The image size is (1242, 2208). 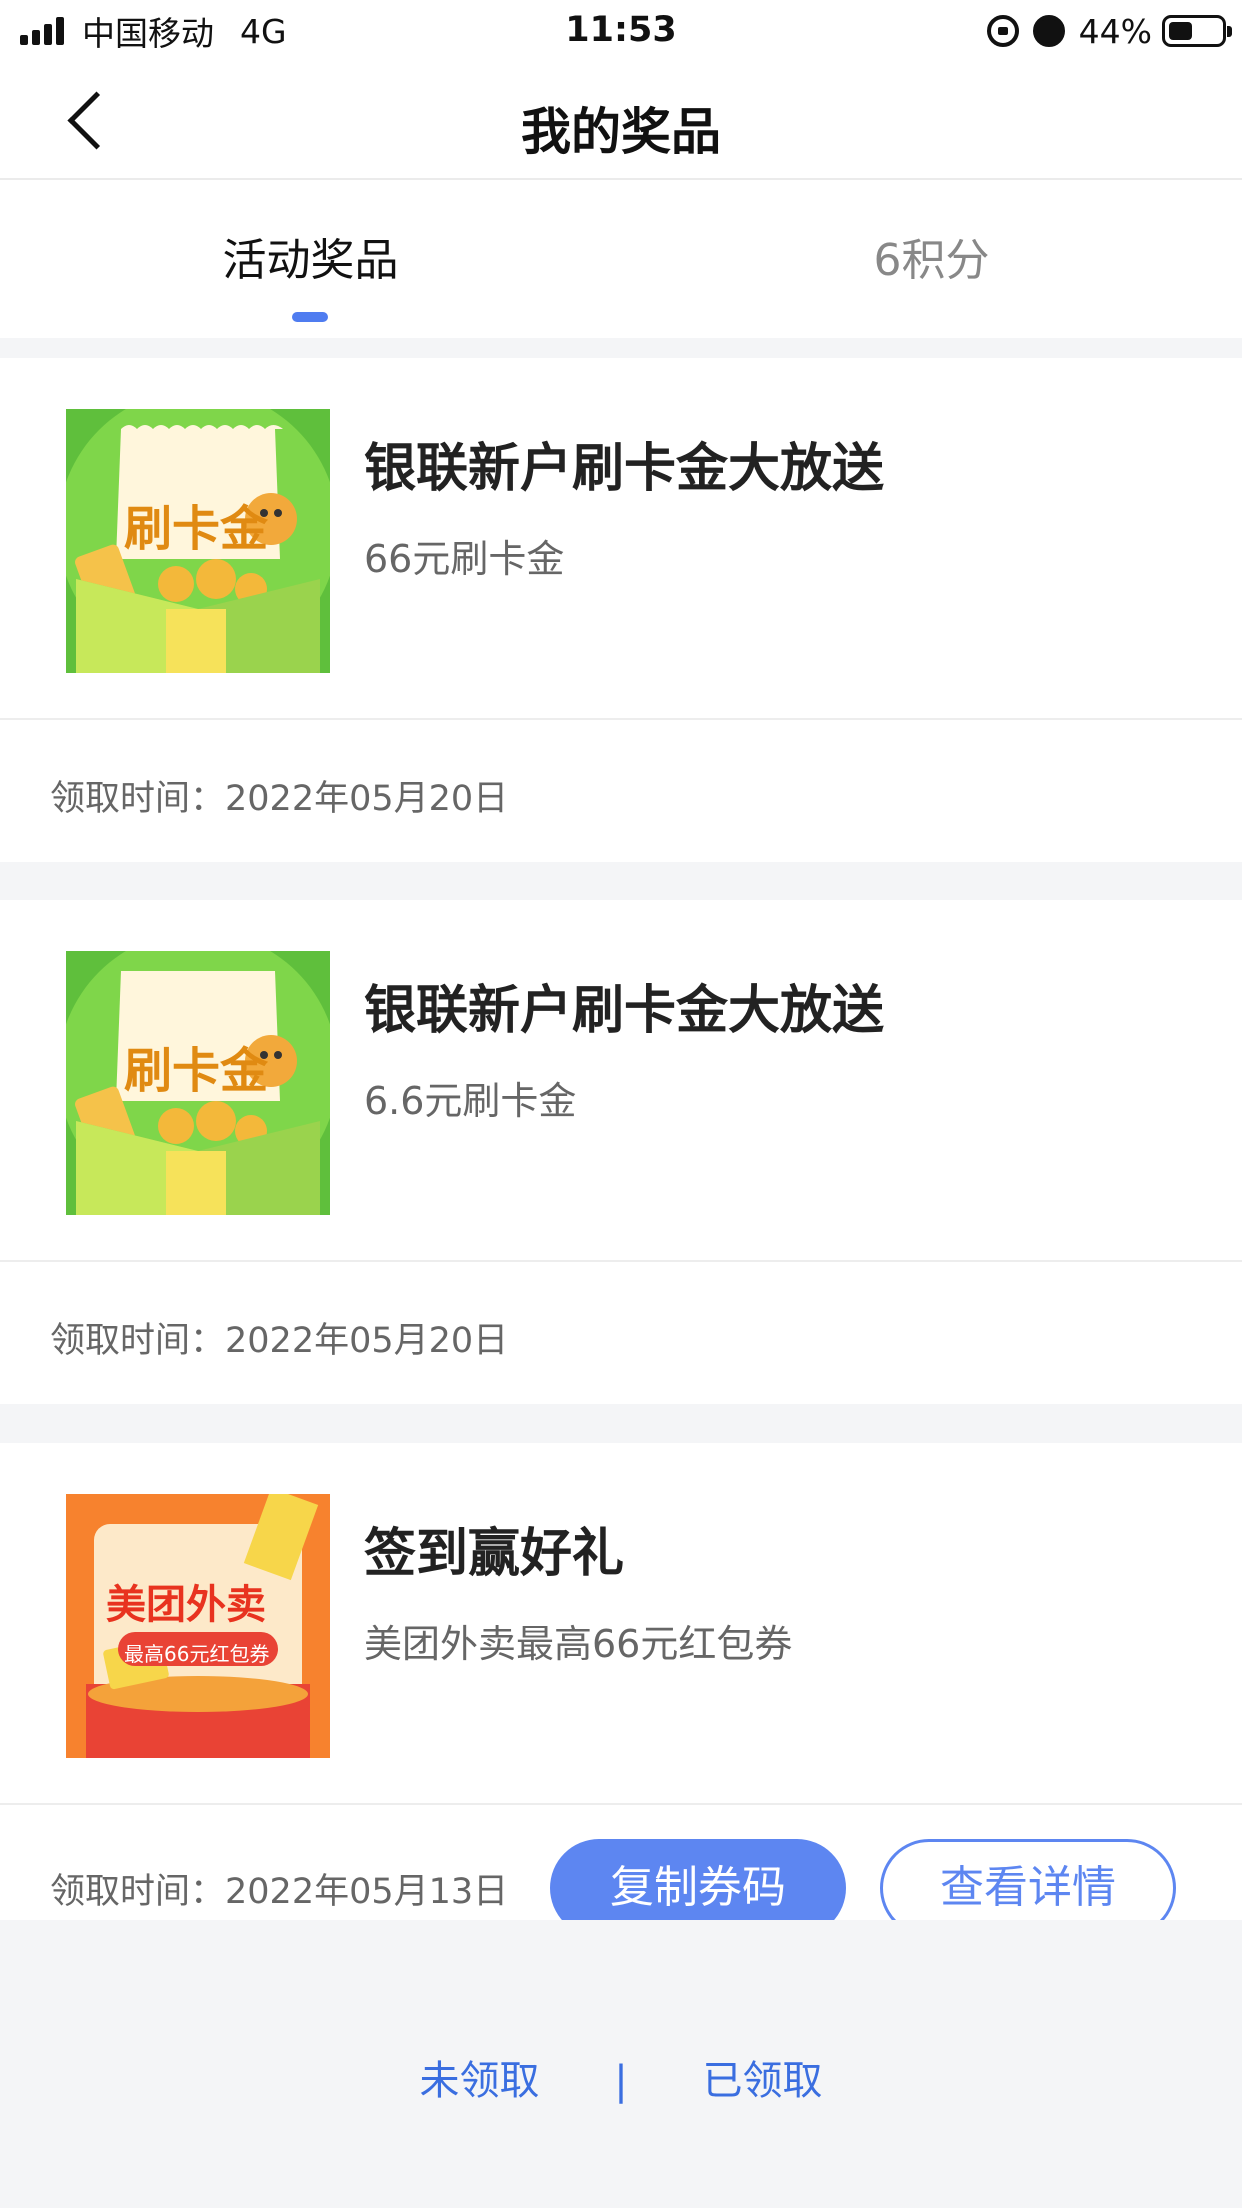 What do you see at coordinates (464, 559) in the screenshot?
I see `prize-subtitle: 66元刷卡金` at bounding box center [464, 559].